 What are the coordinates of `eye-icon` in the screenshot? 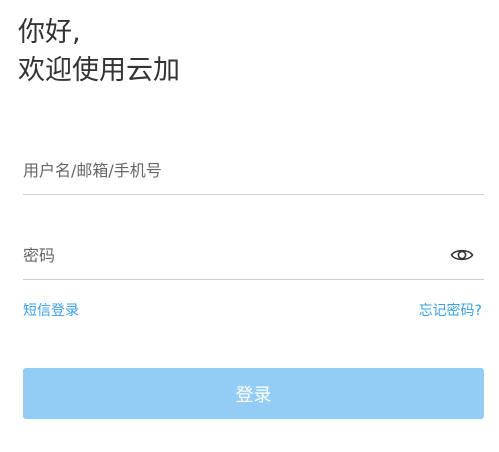 It's located at (462, 255).